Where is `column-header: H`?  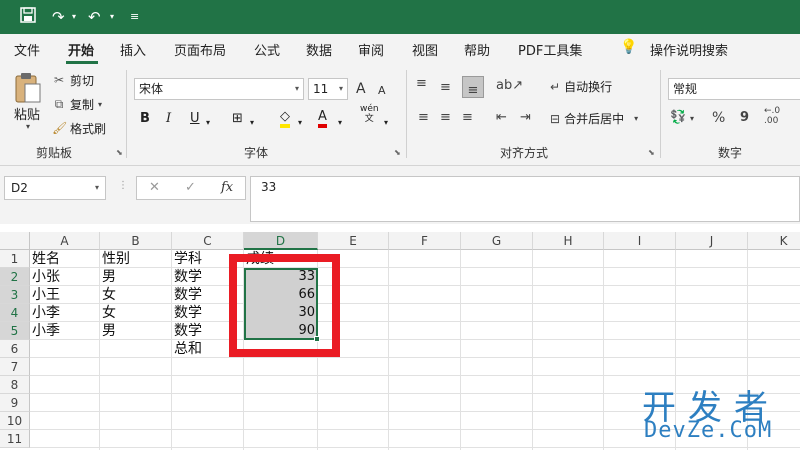
column-header: H is located at coordinates (568, 241).